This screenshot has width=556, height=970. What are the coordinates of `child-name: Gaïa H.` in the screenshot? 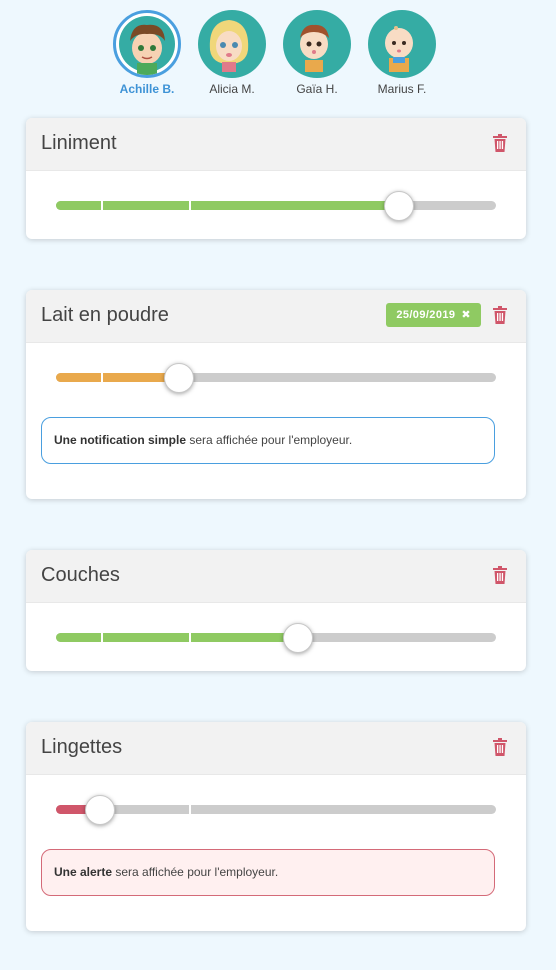 It's located at (317, 89).